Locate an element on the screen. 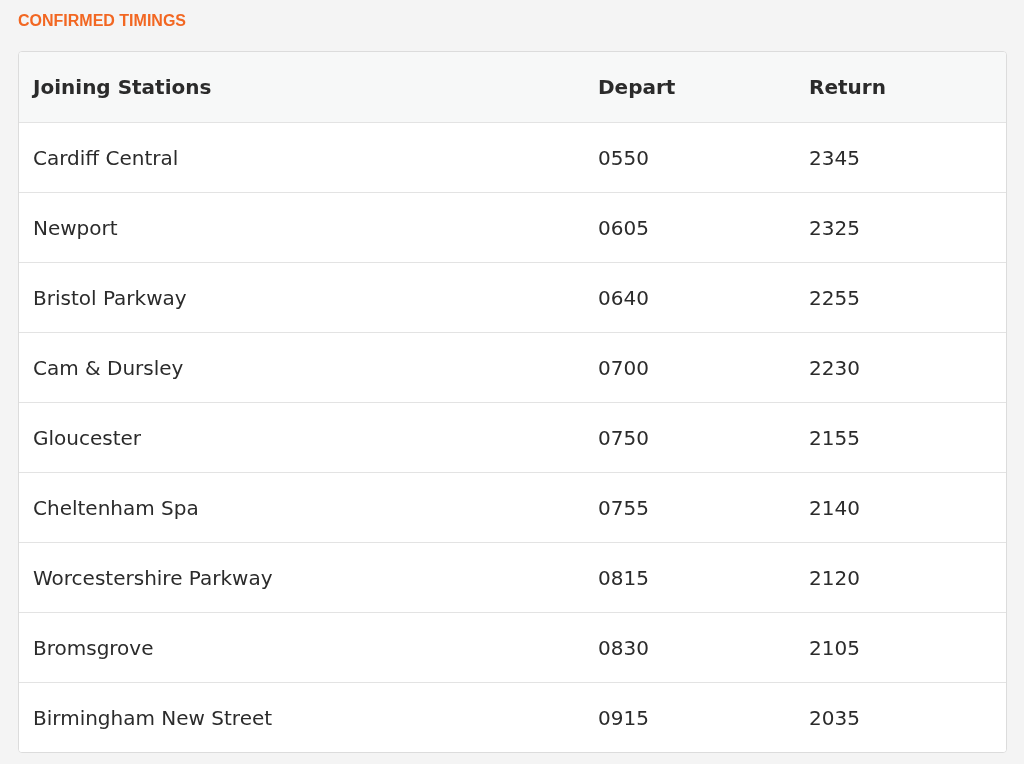  column-header: Return is located at coordinates (900, 87).